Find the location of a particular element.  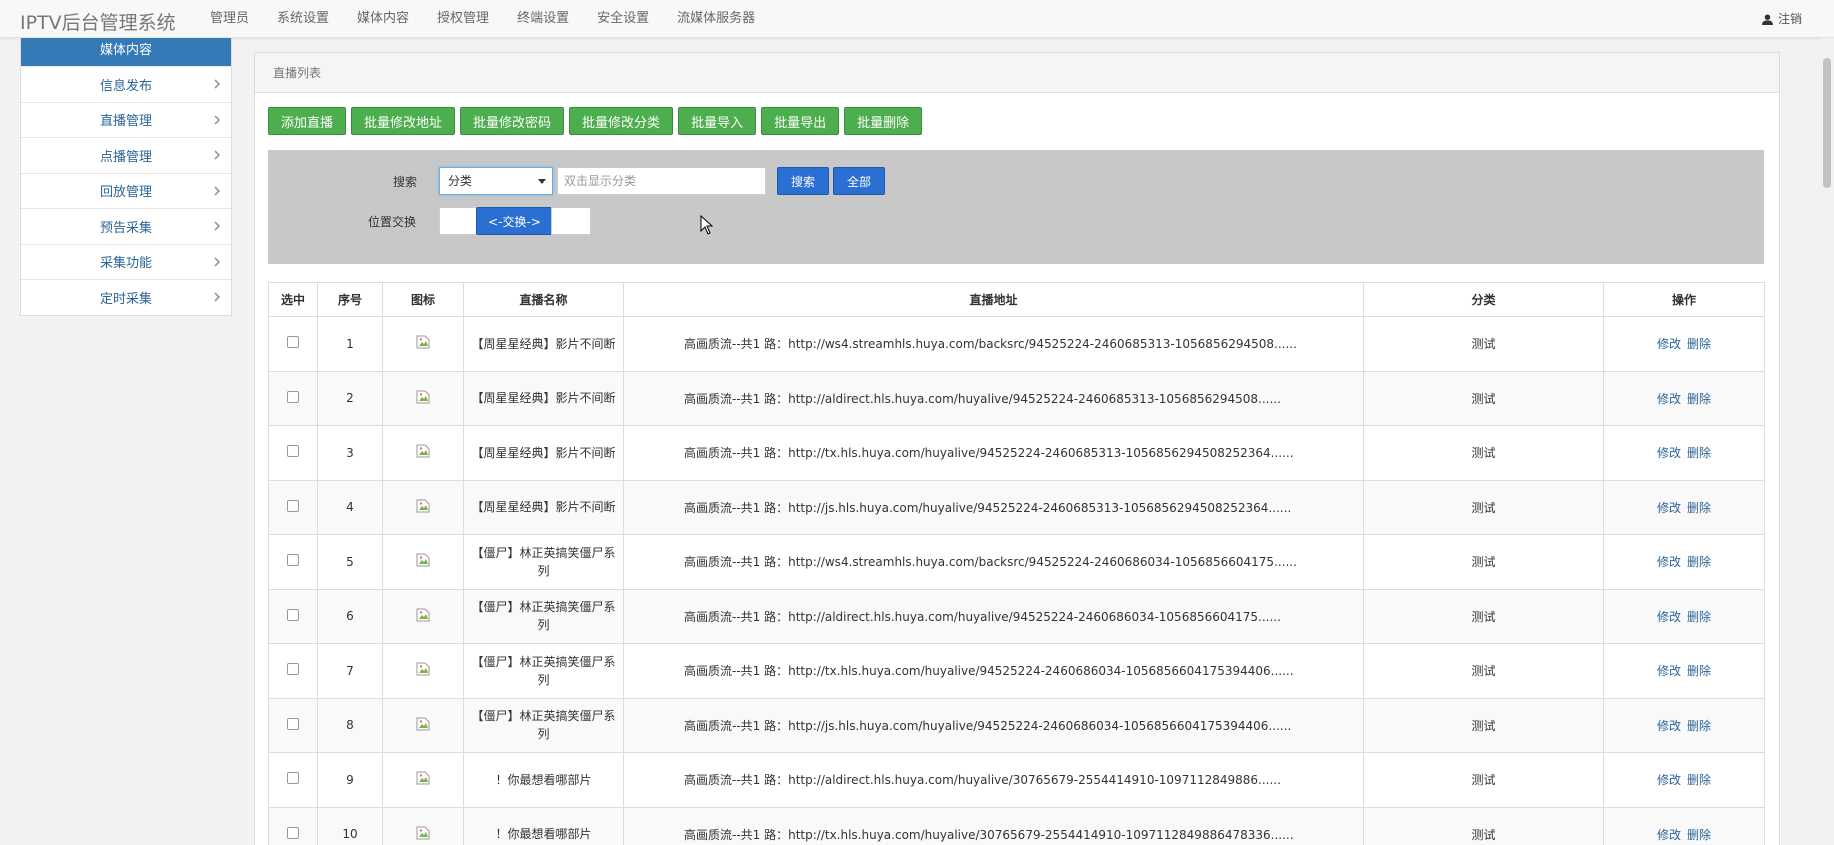

swap-button: <-交换-> is located at coordinates (514, 221).